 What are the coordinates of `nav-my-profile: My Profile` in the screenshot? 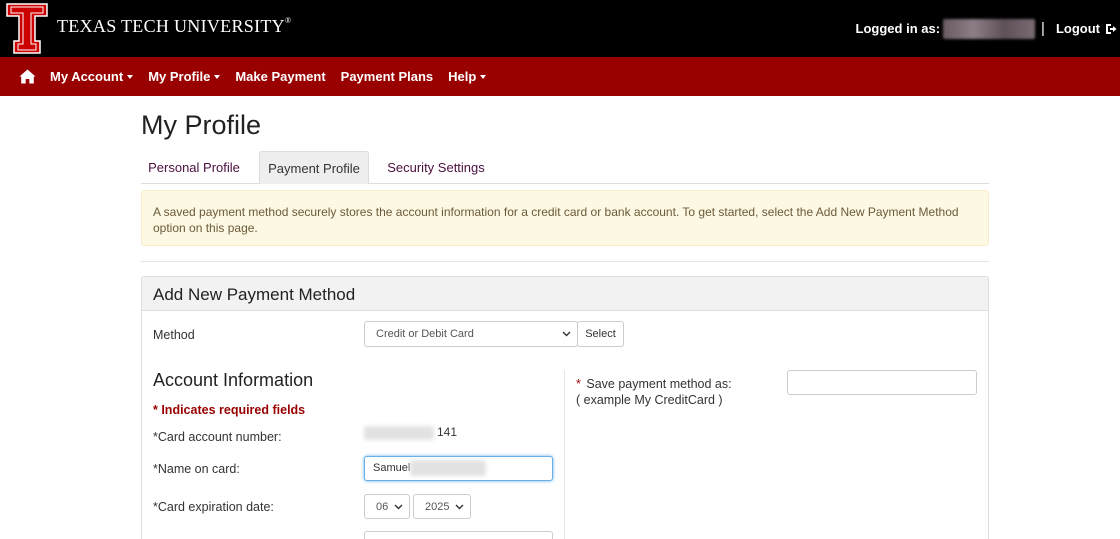 It's located at (184, 76).